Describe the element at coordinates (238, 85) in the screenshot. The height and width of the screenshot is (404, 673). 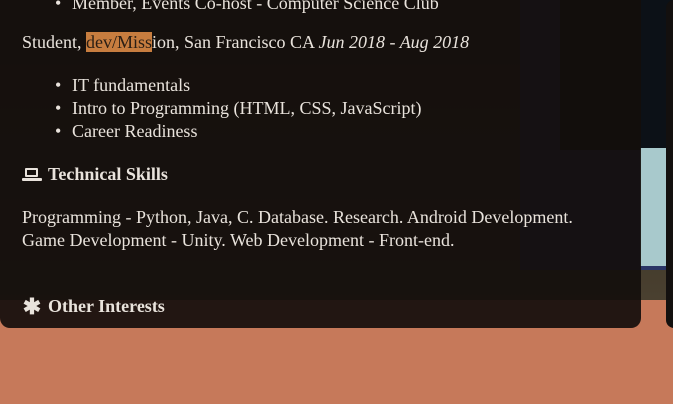
I see `list-item: IT fundamentals` at that location.